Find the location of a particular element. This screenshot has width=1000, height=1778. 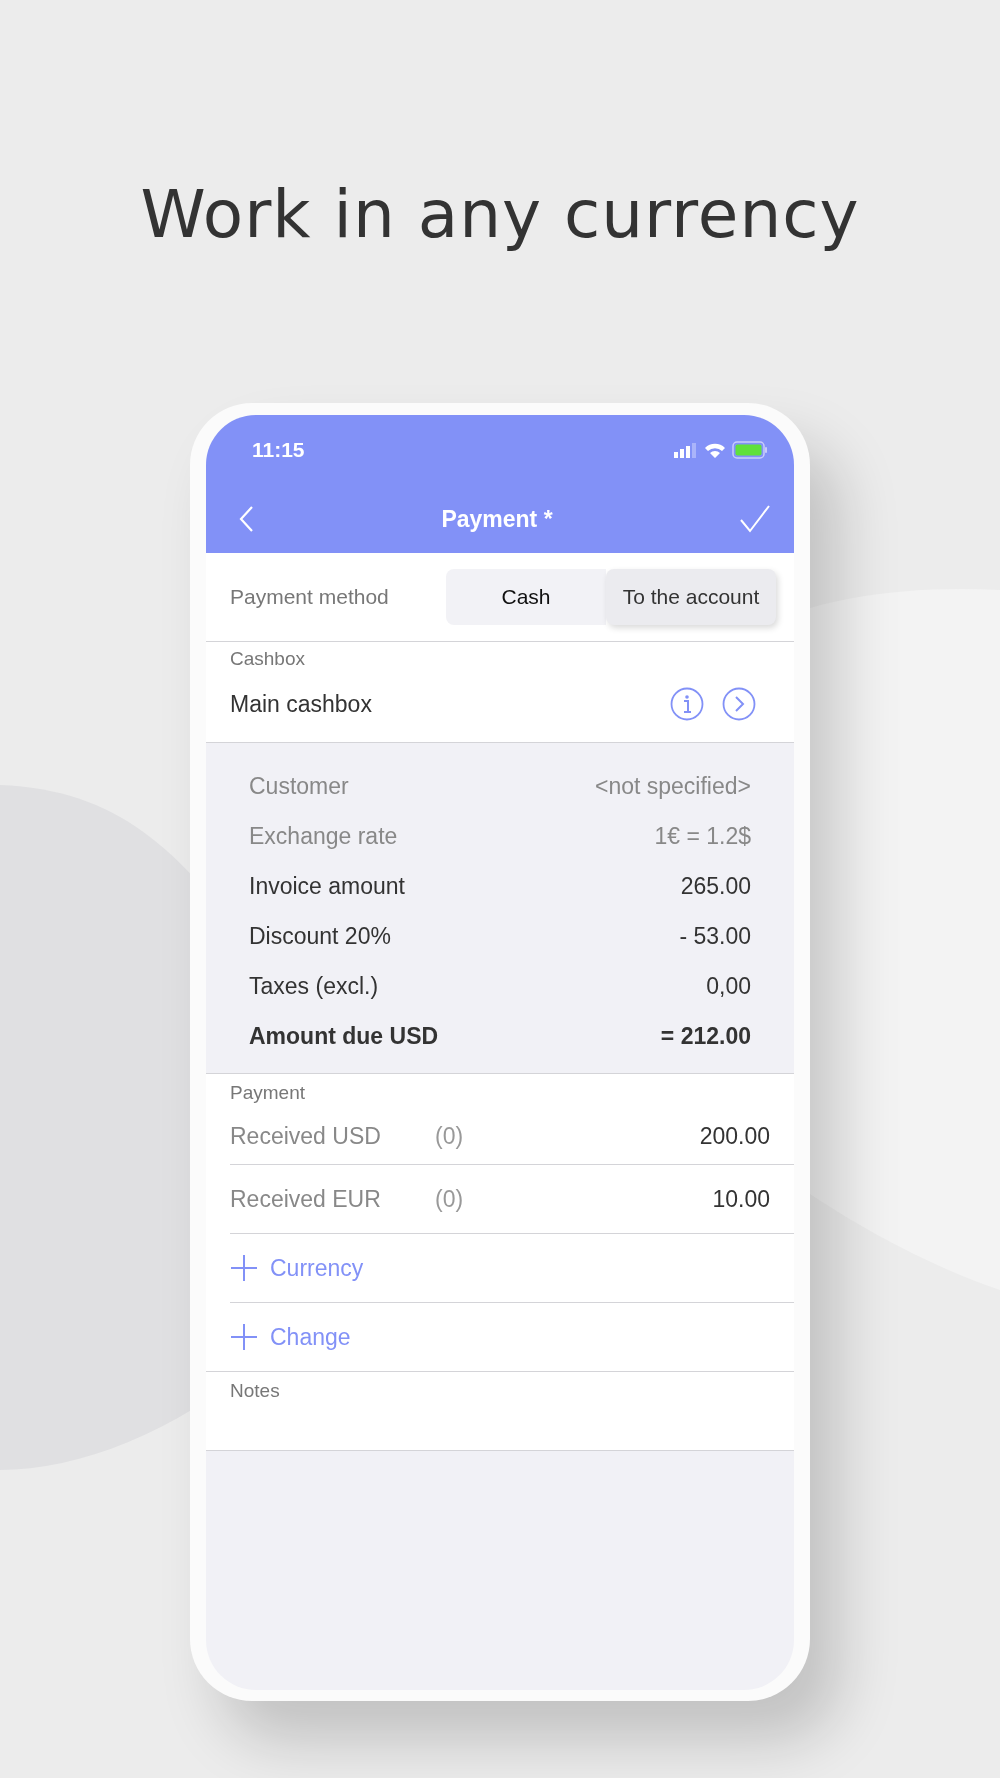

checkmark-icon is located at coordinates (755, 519).